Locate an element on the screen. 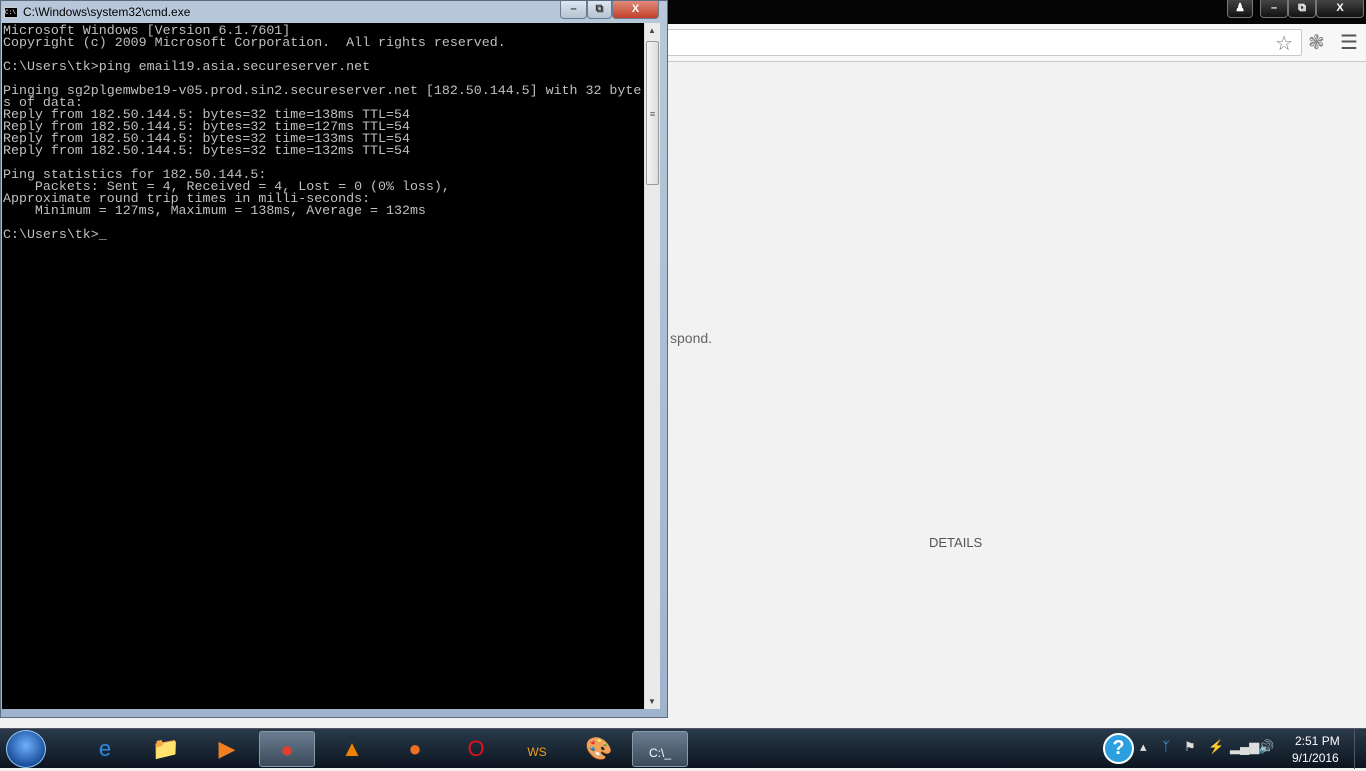 The image size is (1366, 771). paint-icon: 🎨 is located at coordinates (599, 748).